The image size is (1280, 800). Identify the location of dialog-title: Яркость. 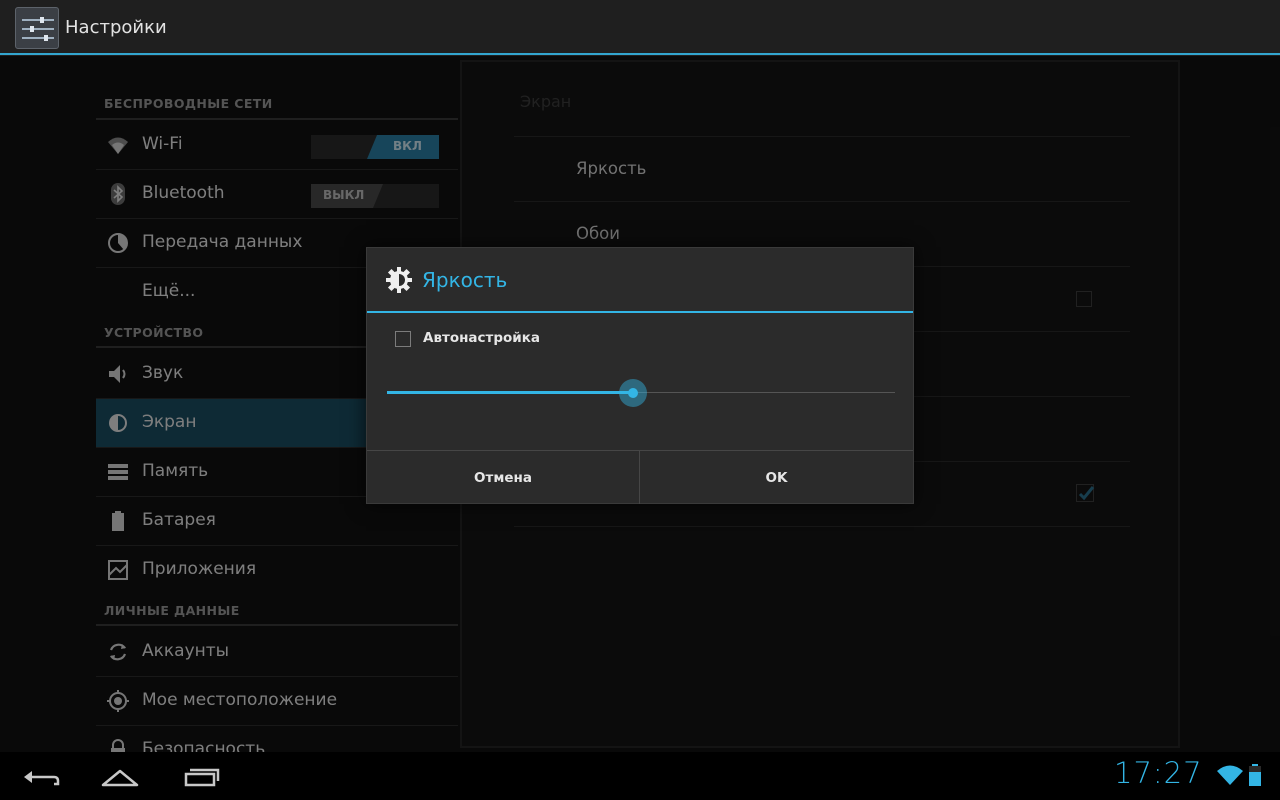
(465, 280).